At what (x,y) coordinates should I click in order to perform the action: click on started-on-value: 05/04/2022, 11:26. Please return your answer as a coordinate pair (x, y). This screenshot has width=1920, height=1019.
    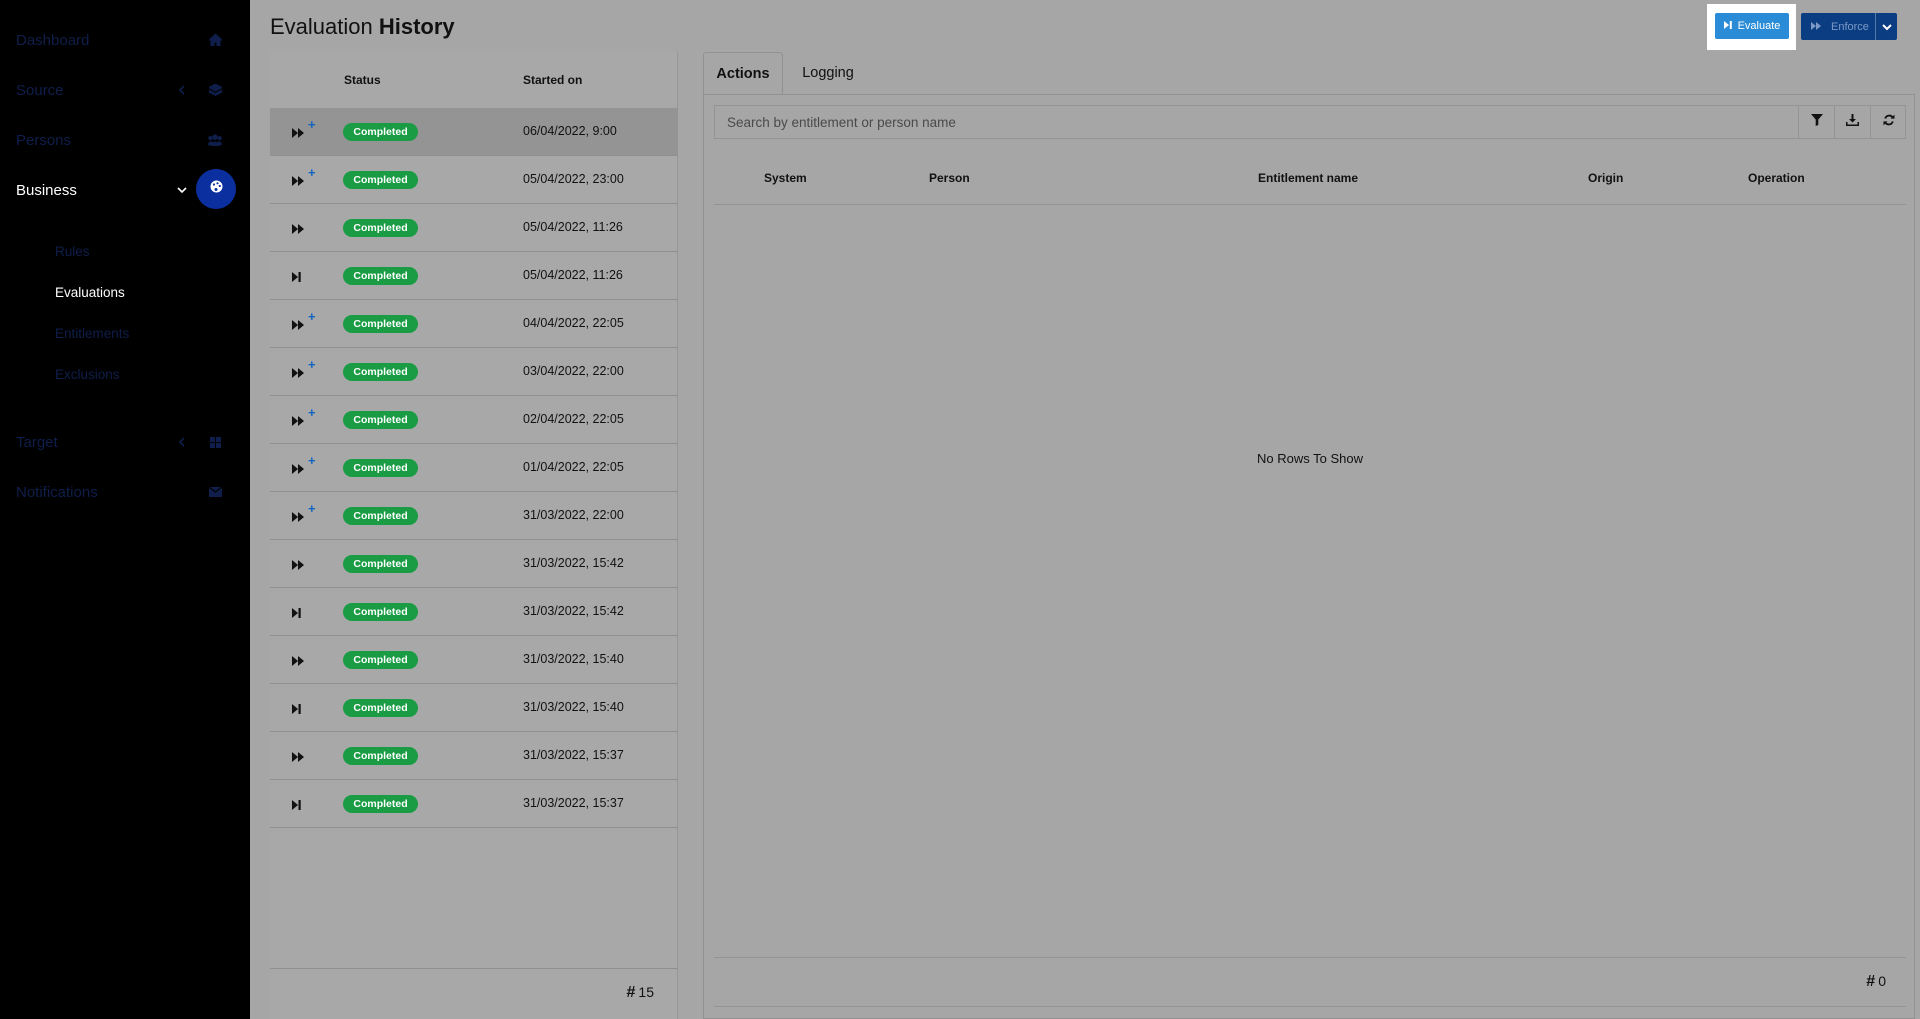
    Looking at the image, I should click on (573, 227).